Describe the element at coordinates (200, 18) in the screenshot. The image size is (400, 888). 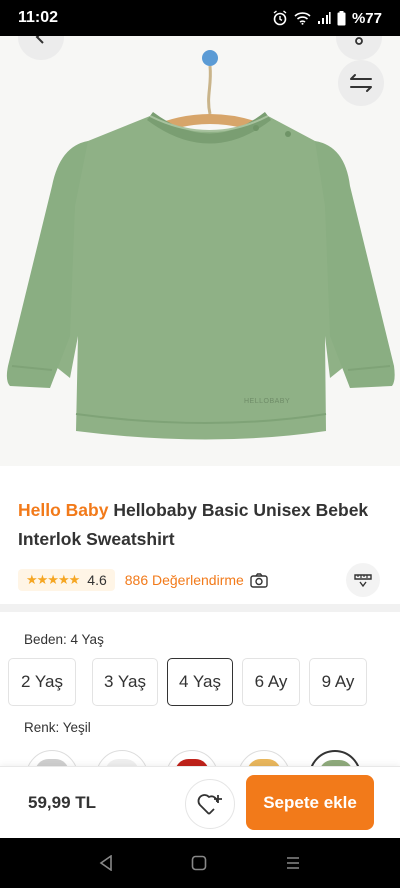
I see `status-bar: 11:02 %77` at that location.